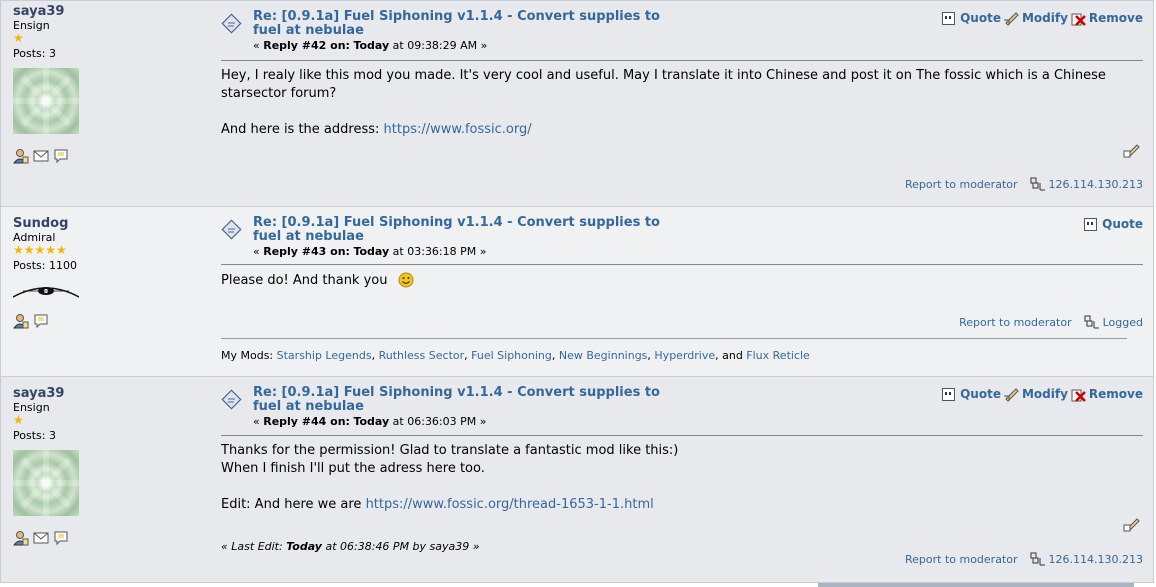 Image resolution: width=1156 pixels, height=587 pixels. I want to click on post-meta: « Reply #43 on: Today at 03:36:18 PM », so click(370, 251).